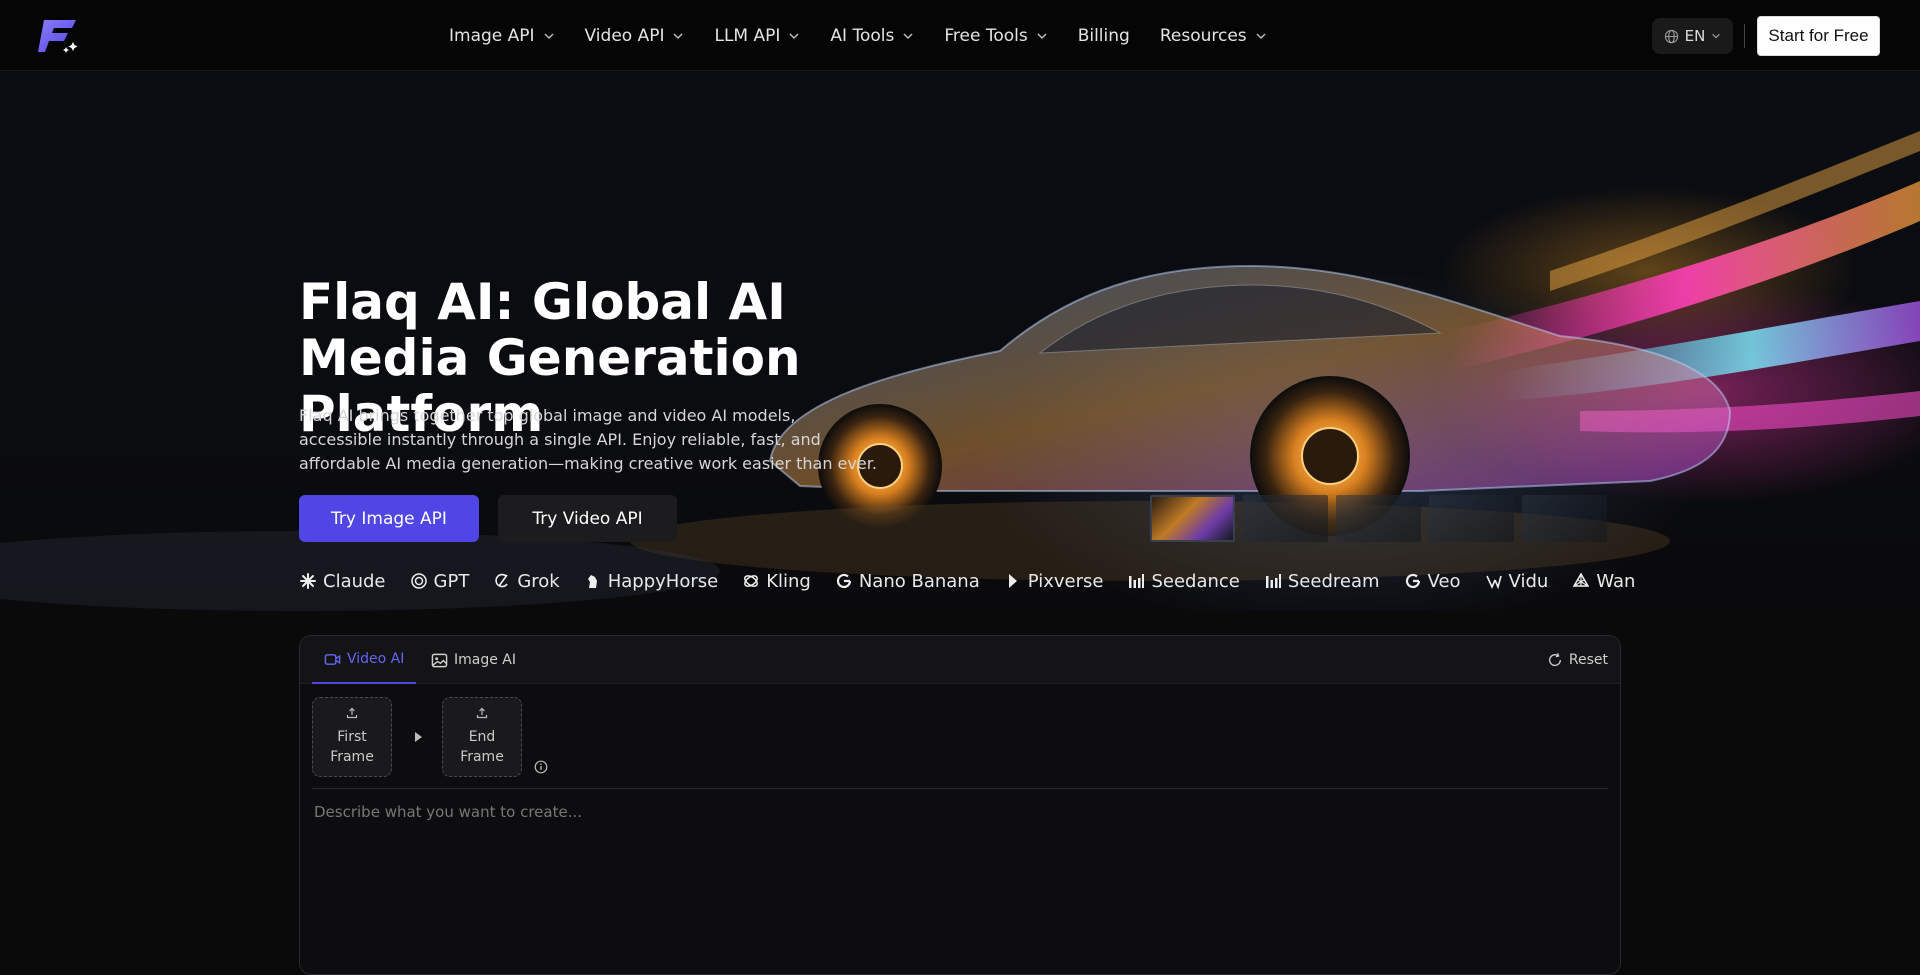 The width and height of the screenshot is (1920, 975). I want to click on wan-icon, so click(1581, 579).